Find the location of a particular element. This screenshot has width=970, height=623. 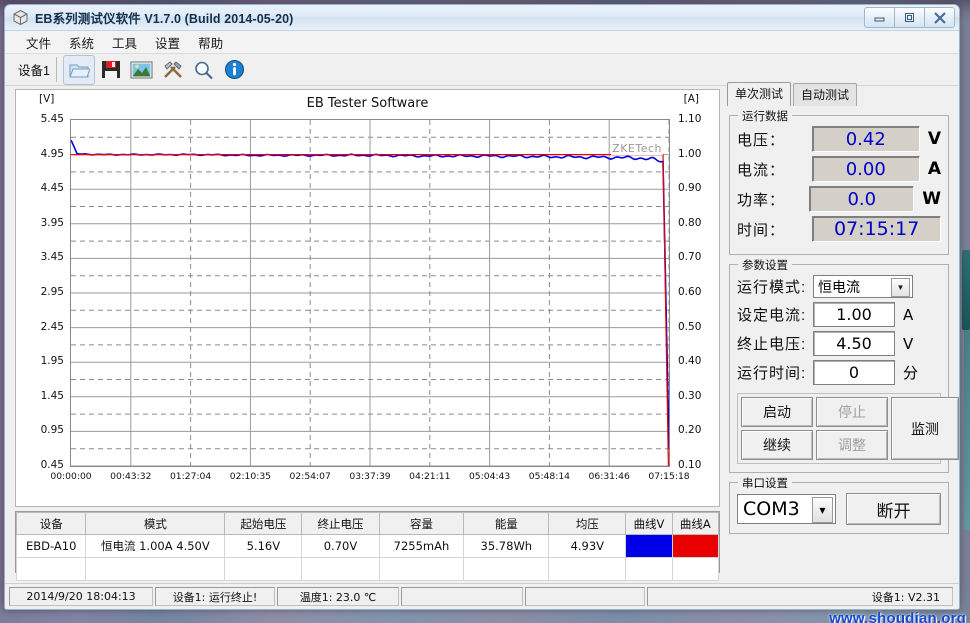

cutoff-voltage-label: 终止电压: is located at coordinates (772, 344).